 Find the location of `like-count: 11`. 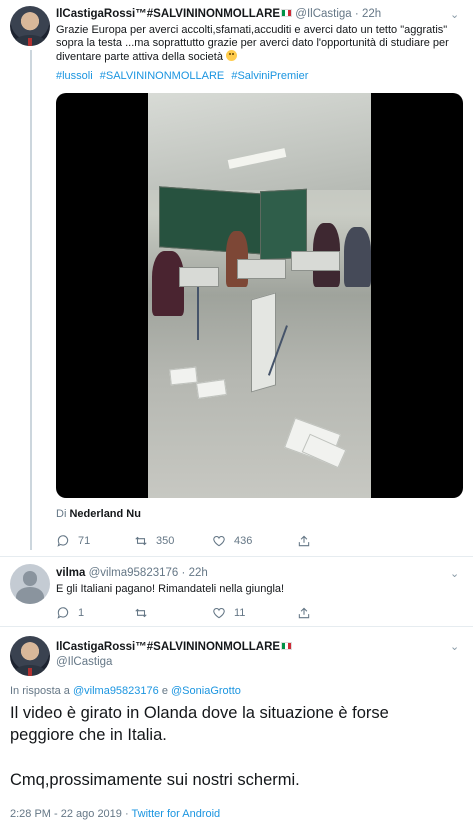

like-count: 11 is located at coordinates (240, 613).